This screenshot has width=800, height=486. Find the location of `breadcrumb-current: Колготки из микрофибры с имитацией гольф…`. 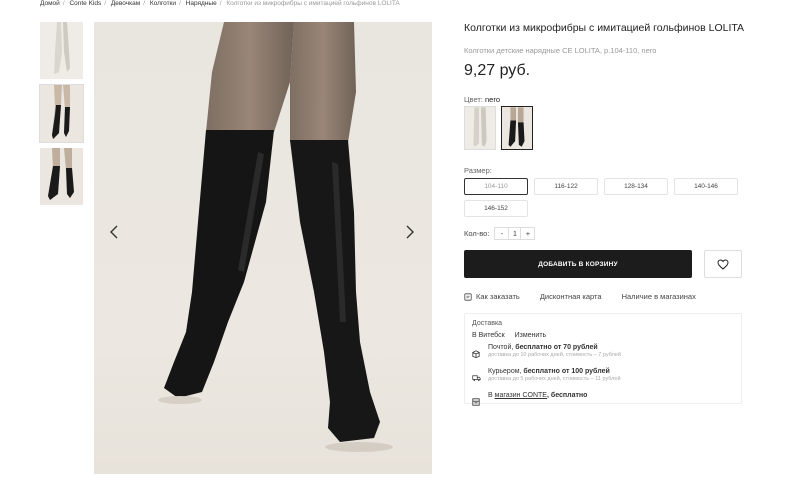

breadcrumb-current: Колготки из микрофибры с имитацией гольф… is located at coordinates (313, 3).